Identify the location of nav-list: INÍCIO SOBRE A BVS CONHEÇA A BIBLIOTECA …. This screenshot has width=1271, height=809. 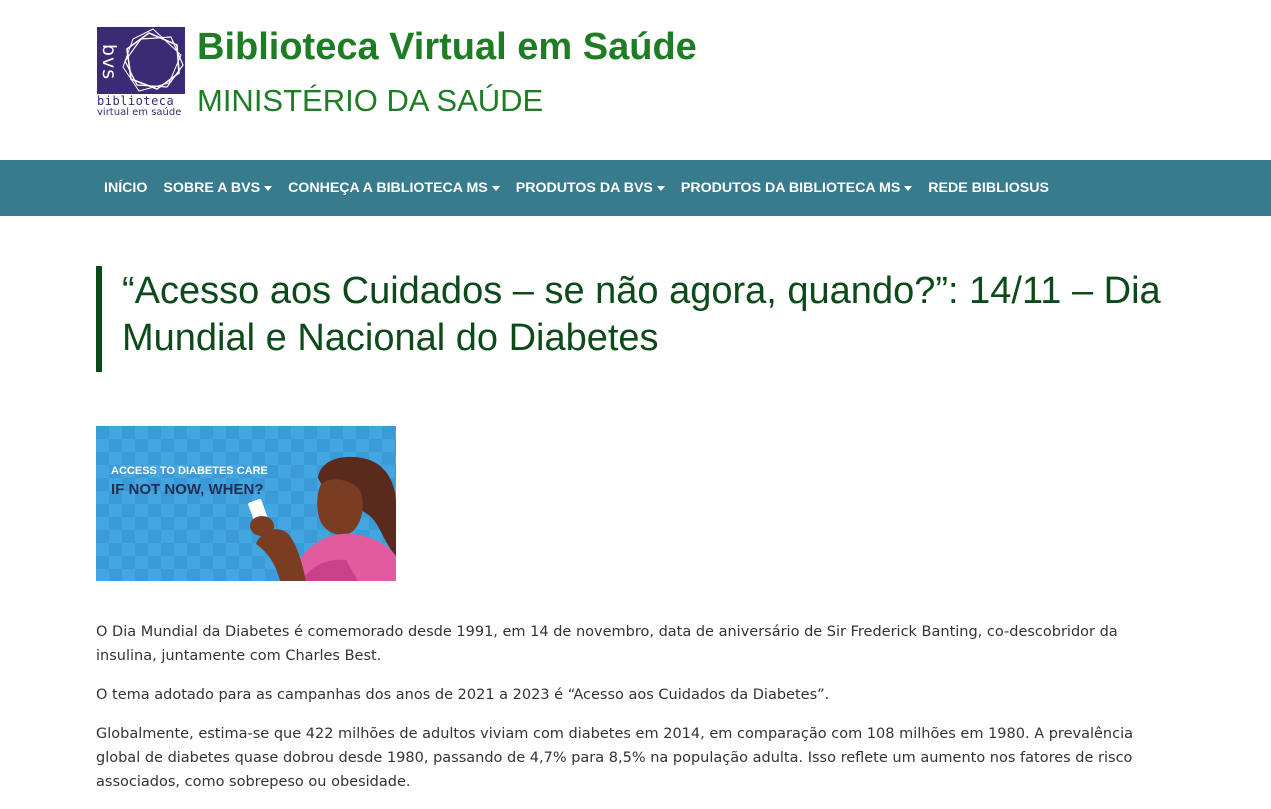
(635, 188).